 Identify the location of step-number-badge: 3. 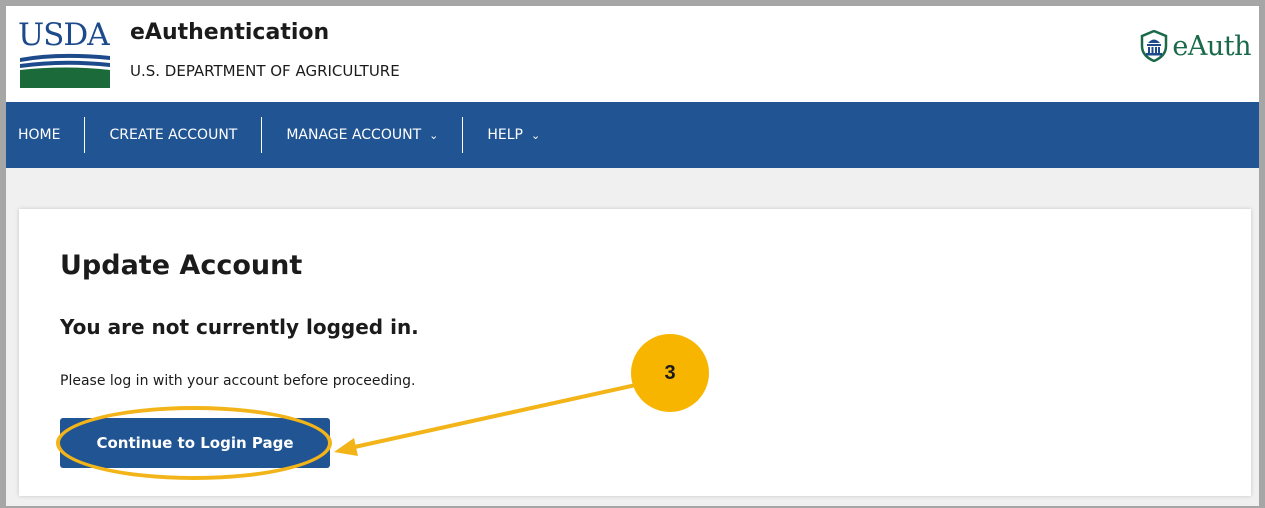
(670, 373).